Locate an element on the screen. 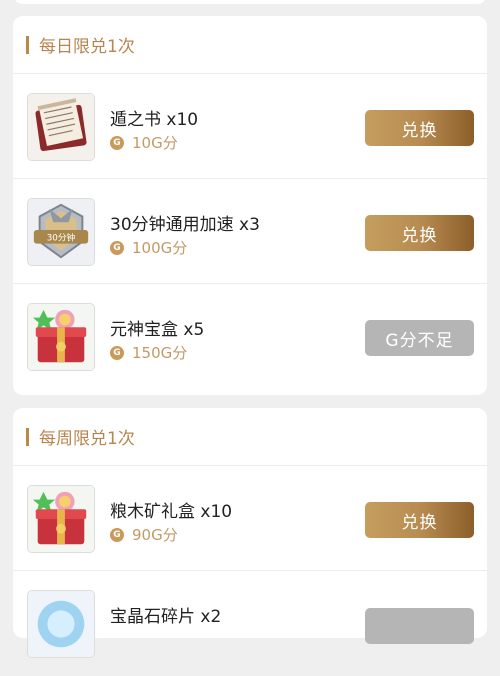 The width and height of the screenshot is (500, 676). list-item: 30分钟 30分钟通用加速 x3 G 100G分 兑换 is located at coordinates (250, 231).